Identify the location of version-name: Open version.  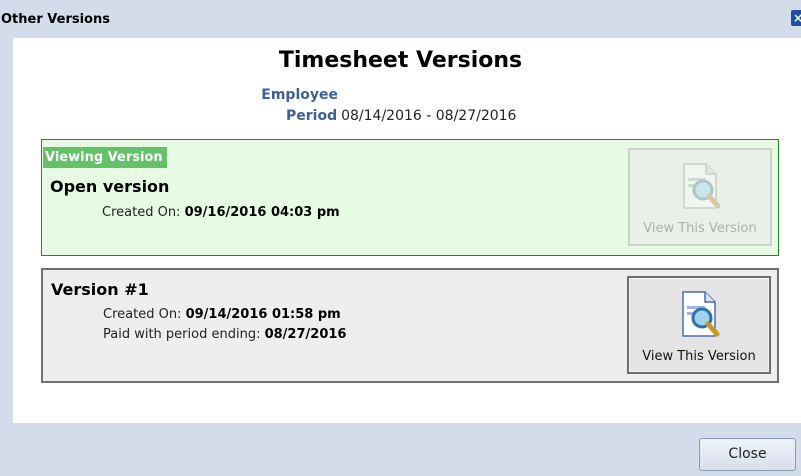
(110, 186).